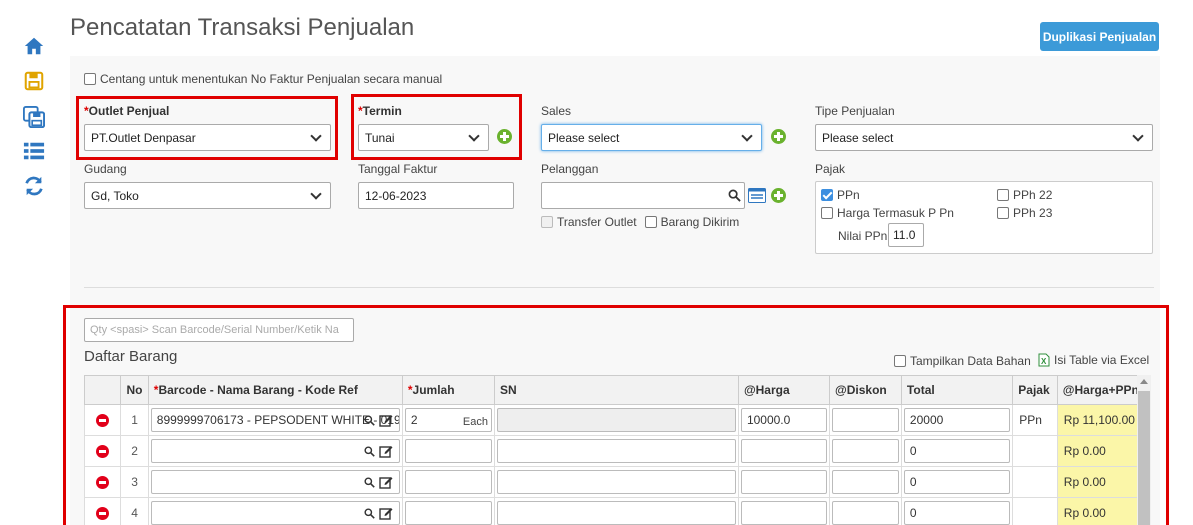 Image resolution: width=1193 pixels, height=525 pixels. I want to click on tipe-label: Tipe Penjualan, so click(855, 111).